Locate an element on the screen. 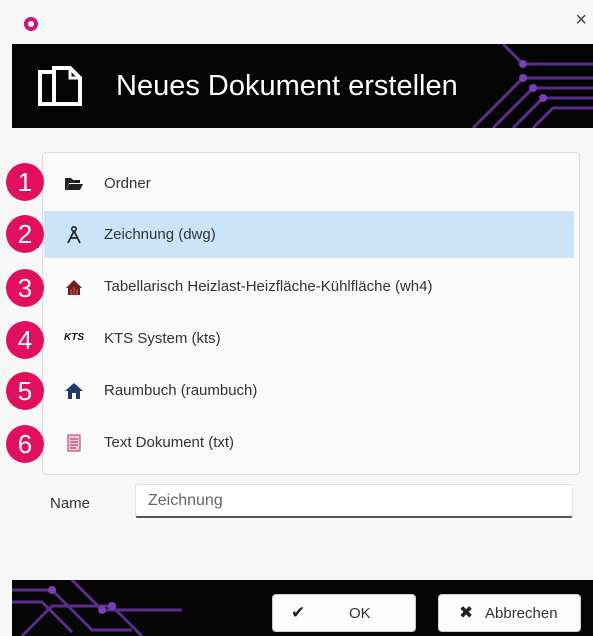 Image resolution: width=593 pixels, height=636 pixels. heating-icon is located at coordinates (74, 287).